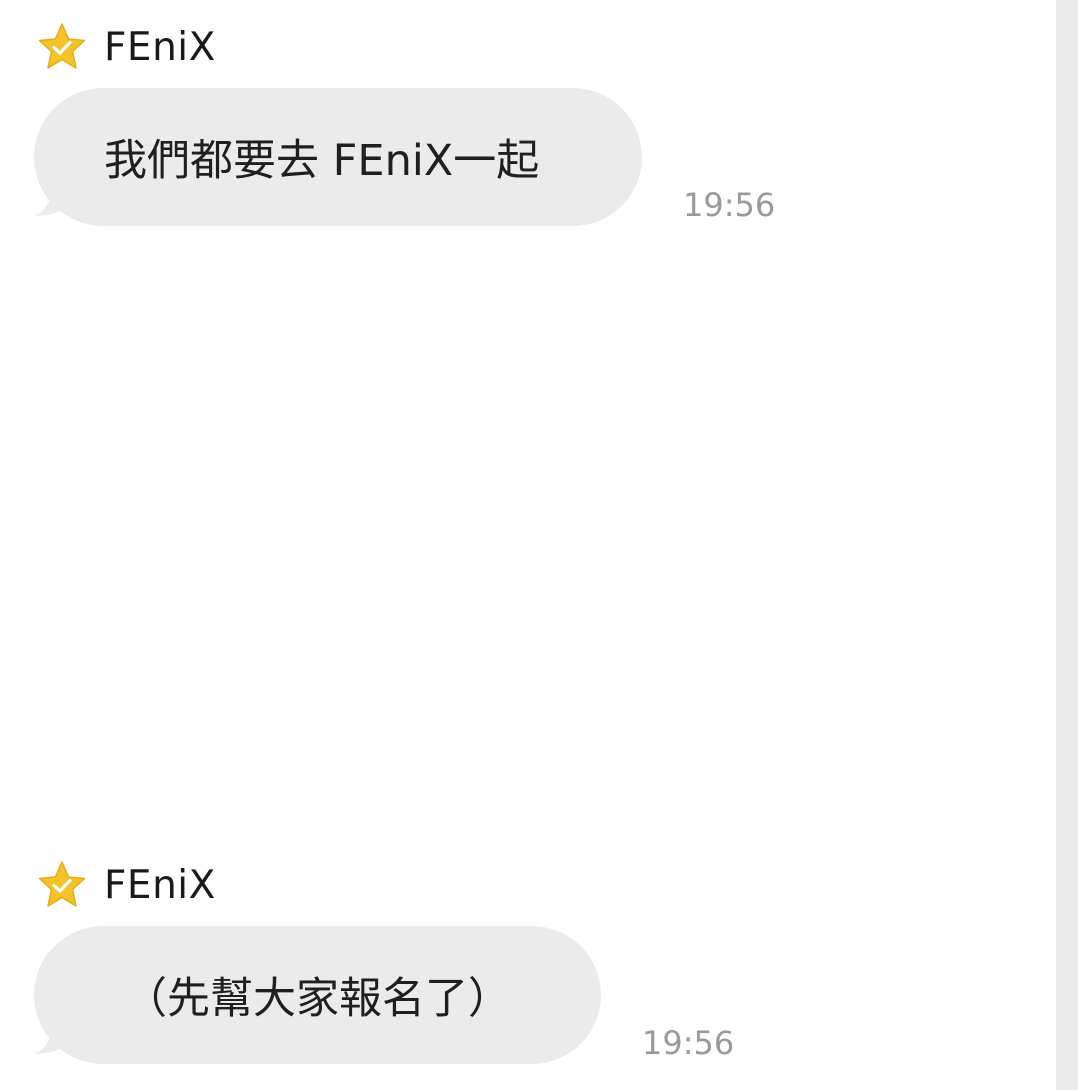 Image resolution: width=1078 pixels, height=1090 pixels. Describe the element at coordinates (1067, 545) in the screenshot. I see `scroll-rail` at that location.